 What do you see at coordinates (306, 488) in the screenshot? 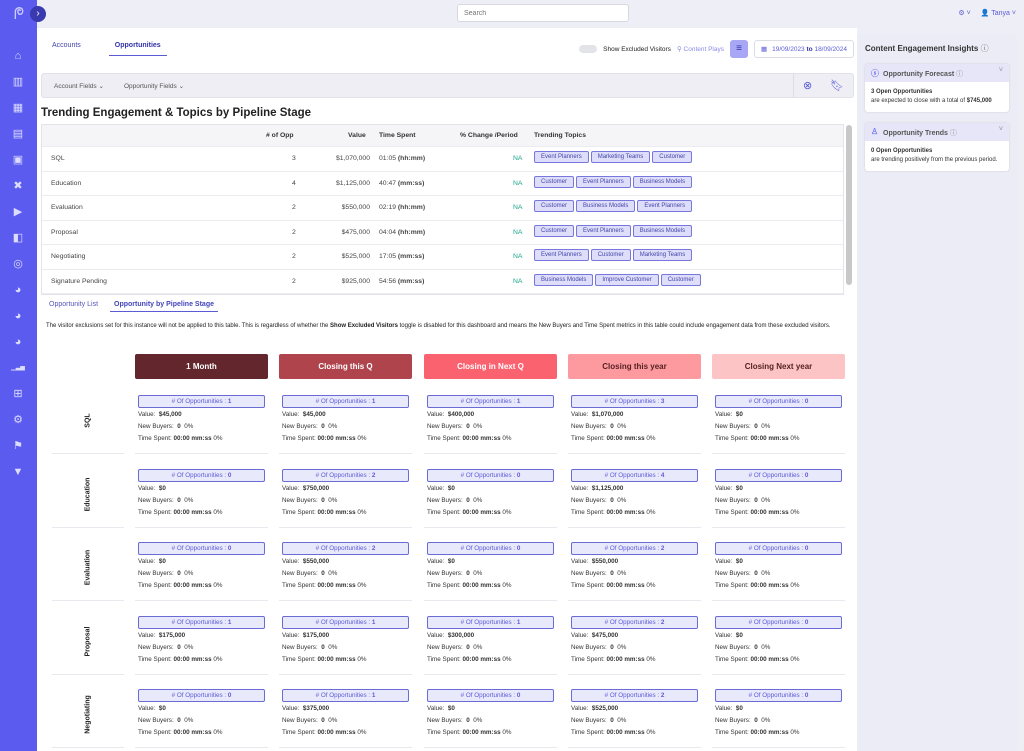
I see `value-line: Value: $750,000` at bounding box center [306, 488].